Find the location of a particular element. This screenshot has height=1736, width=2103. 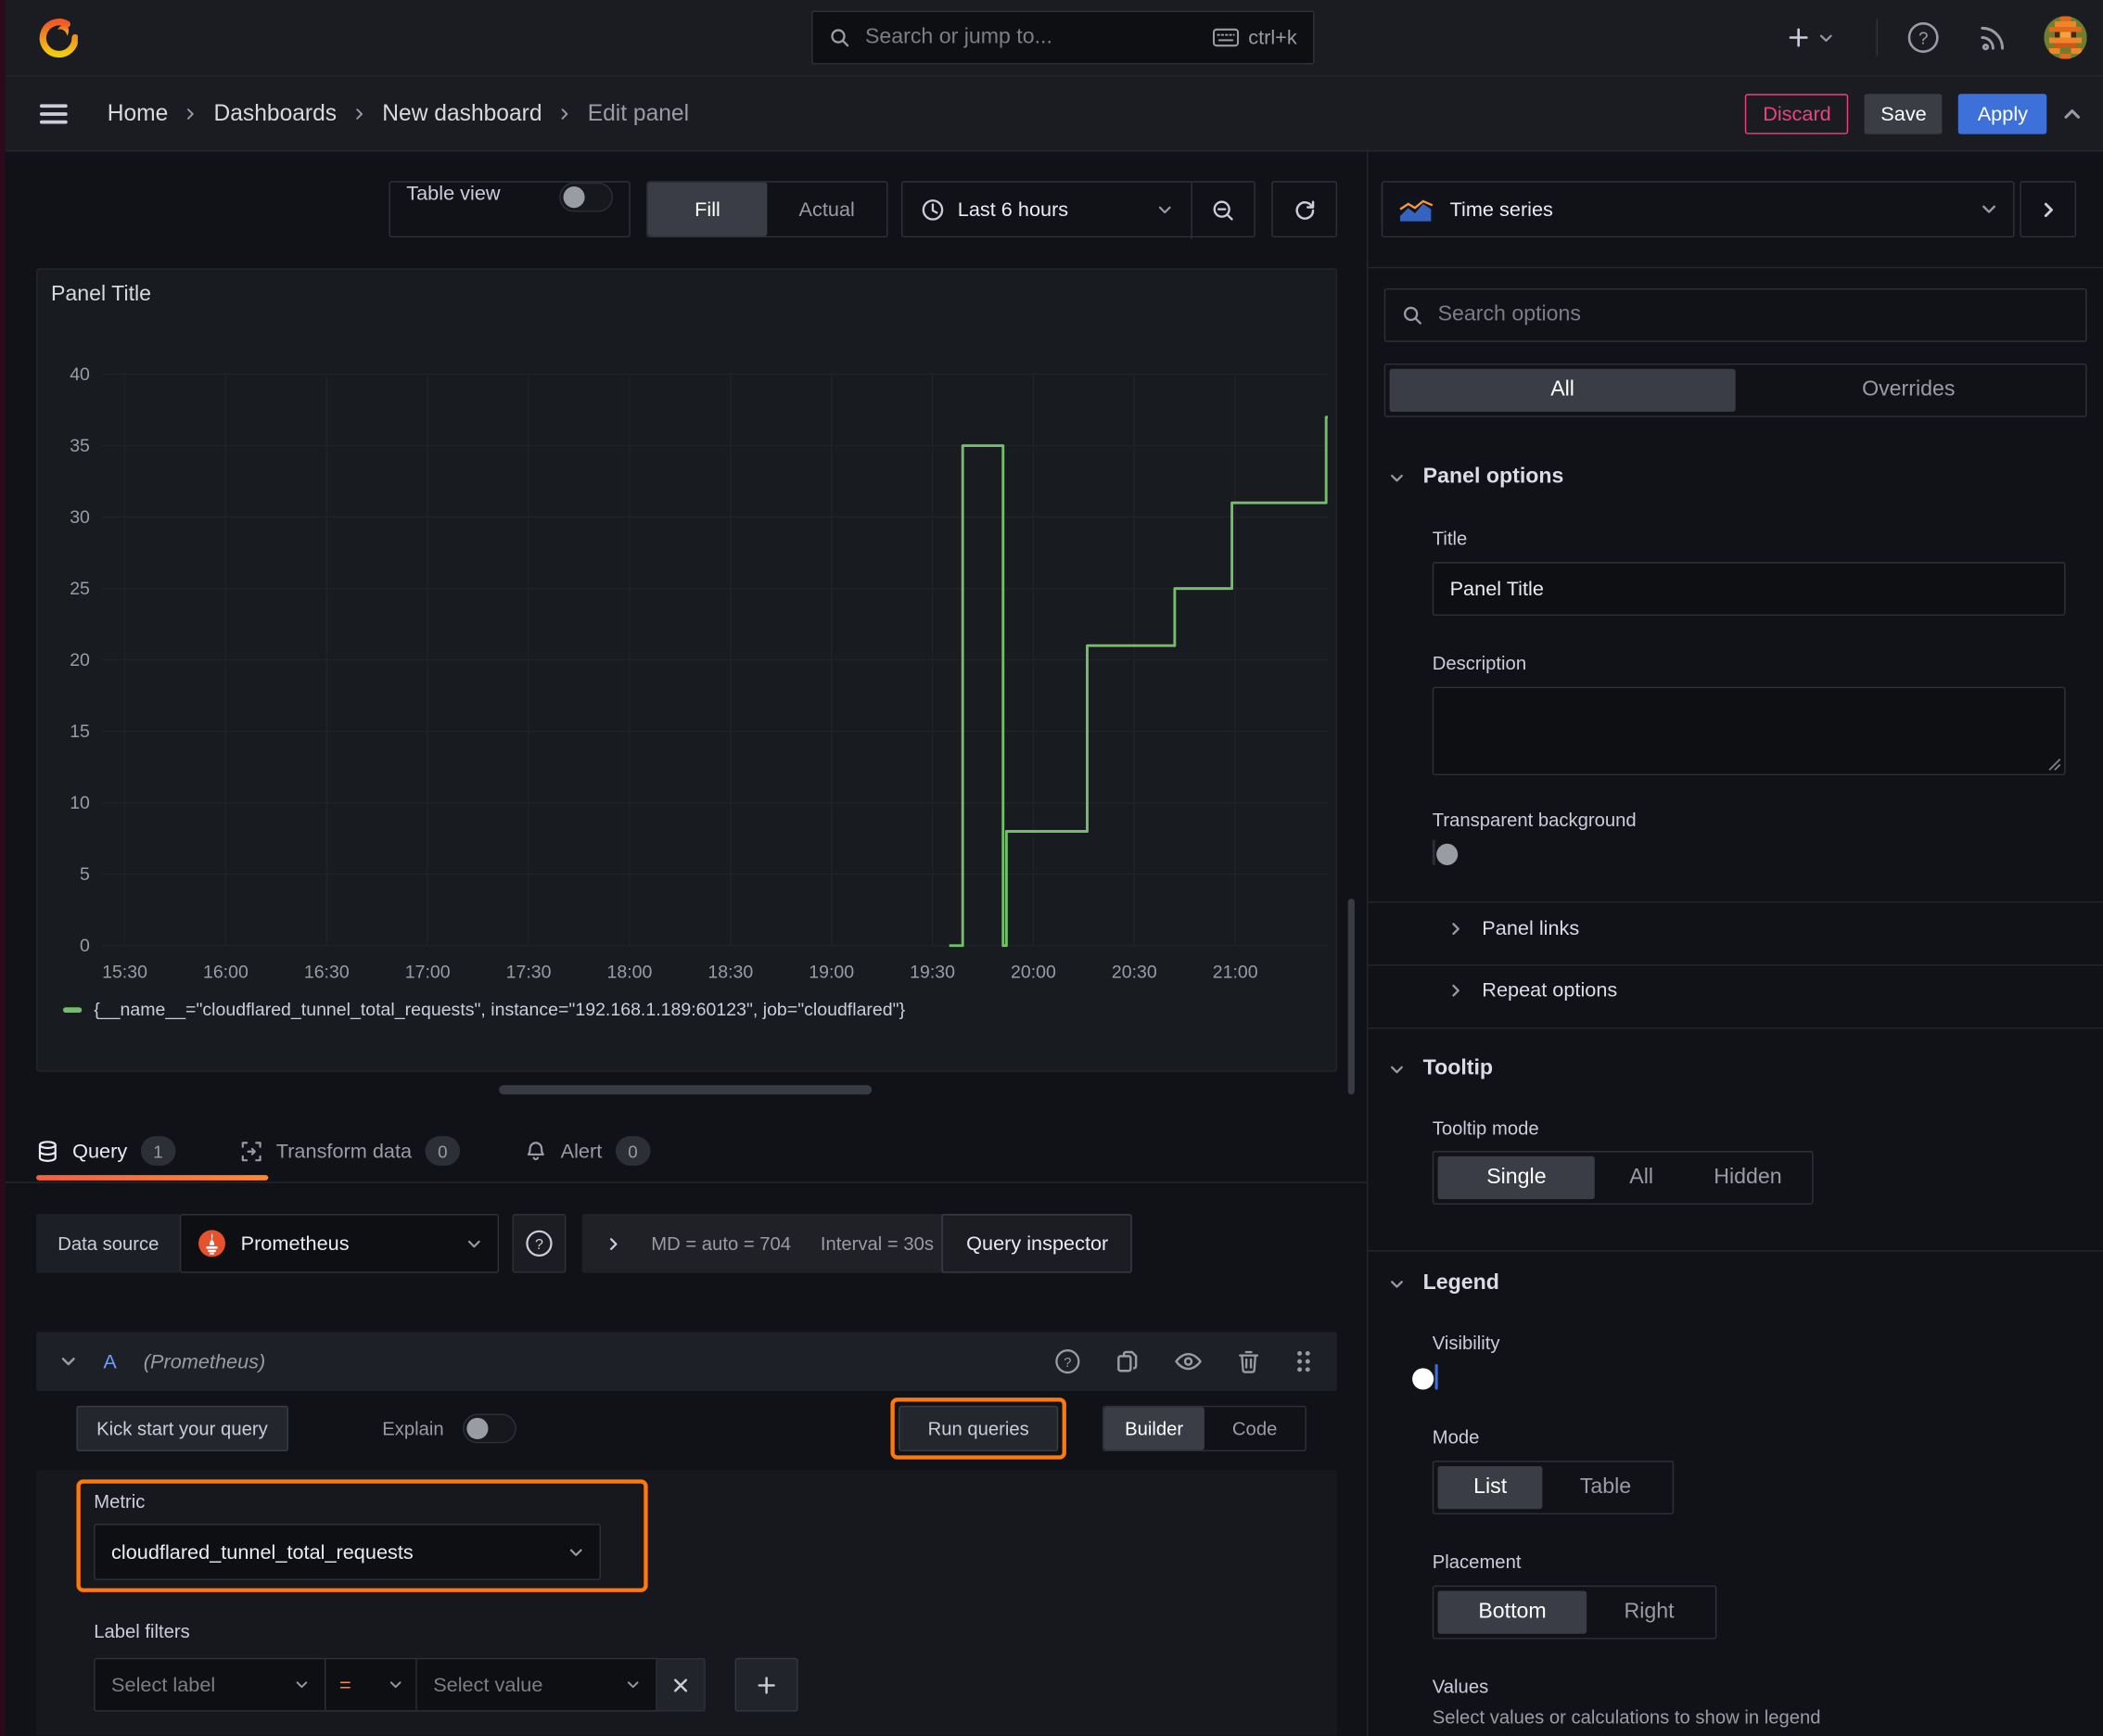

legend-visibility-toggle is located at coordinates (1425, 1377).